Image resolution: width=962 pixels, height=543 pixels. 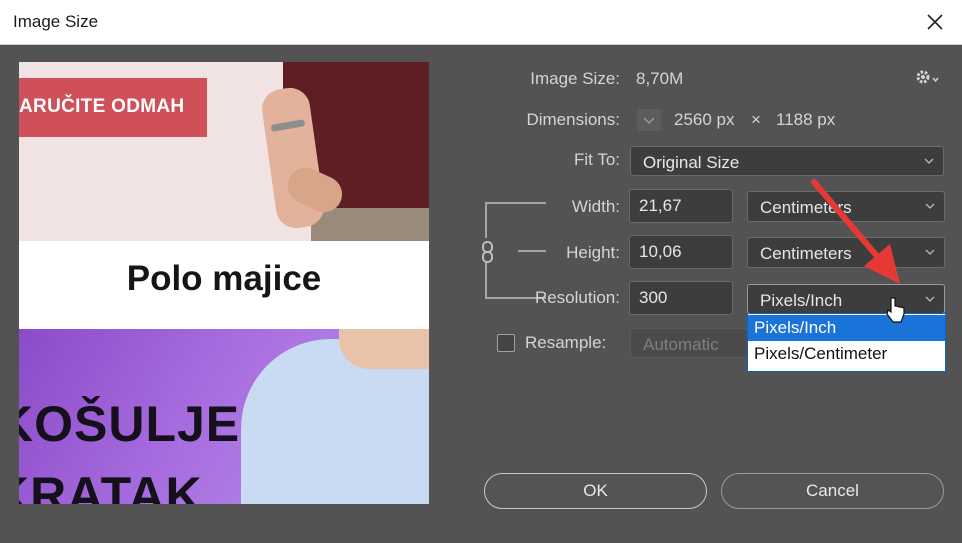 What do you see at coordinates (756, 119) in the screenshot?
I see `dimensions-times: ×` at bounding box center [756, 119].